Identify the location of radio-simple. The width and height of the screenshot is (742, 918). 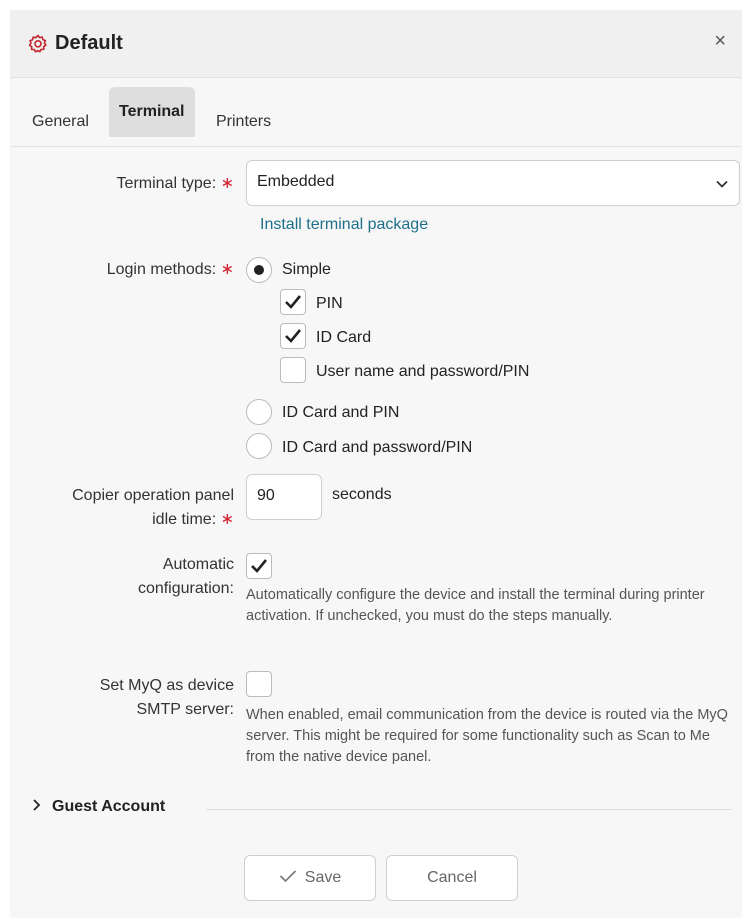
(259, 270).